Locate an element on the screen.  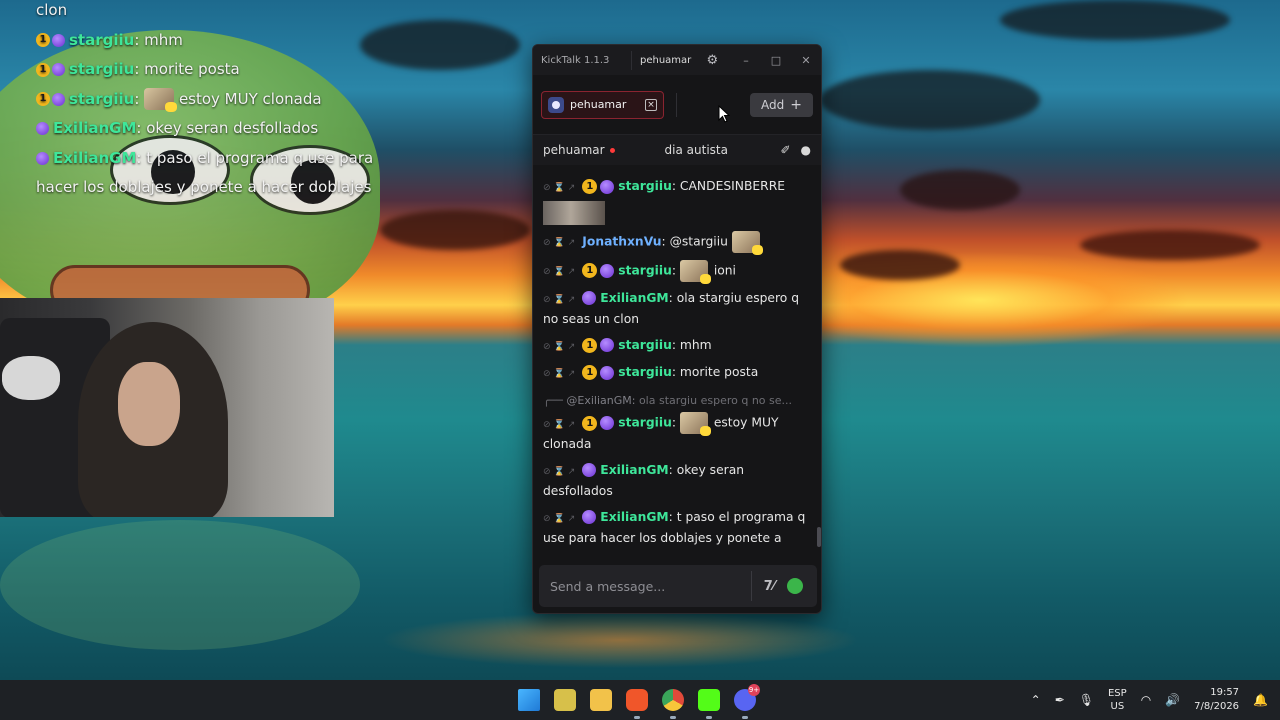
divider is located at coordinates (676, 104).